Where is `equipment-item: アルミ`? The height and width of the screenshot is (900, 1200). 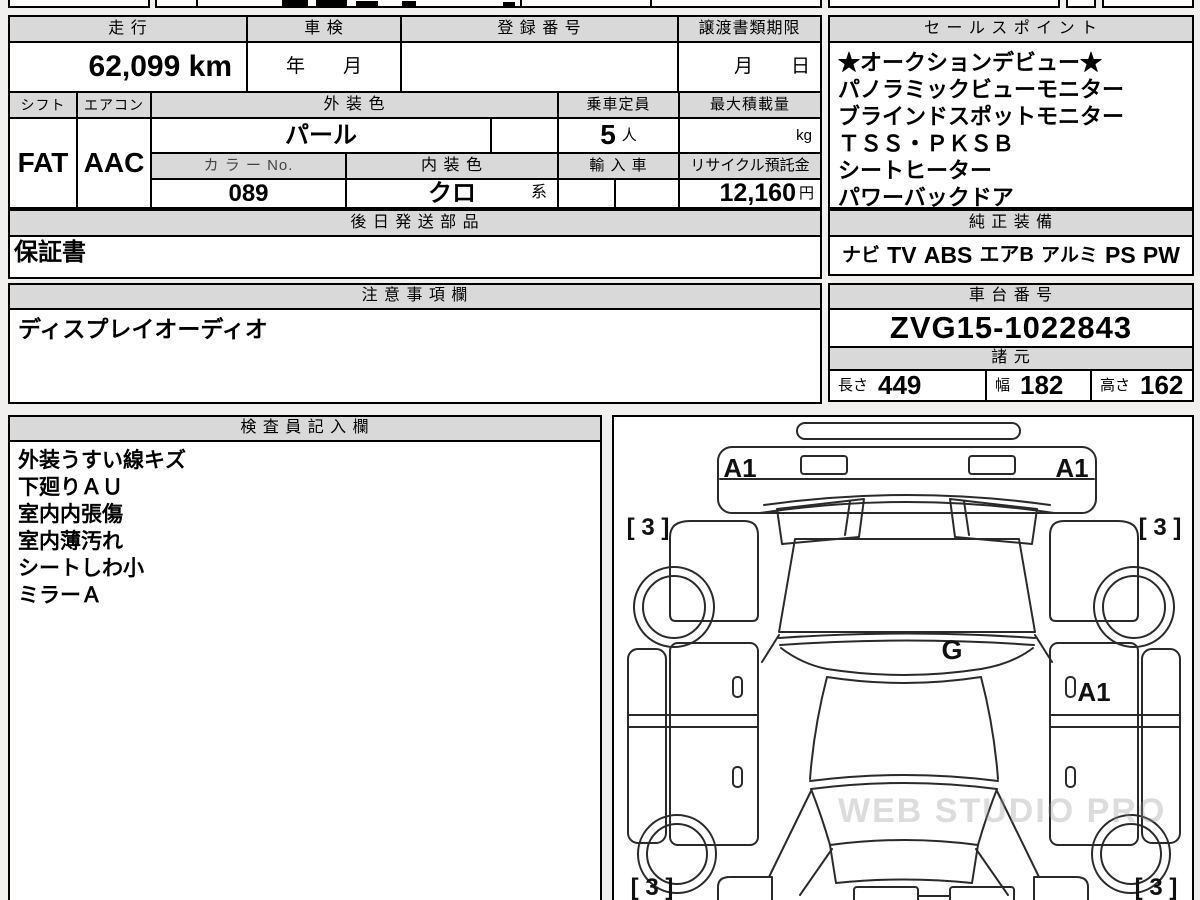
equipment-item: アルミ is located at coordinates (1069, 255).